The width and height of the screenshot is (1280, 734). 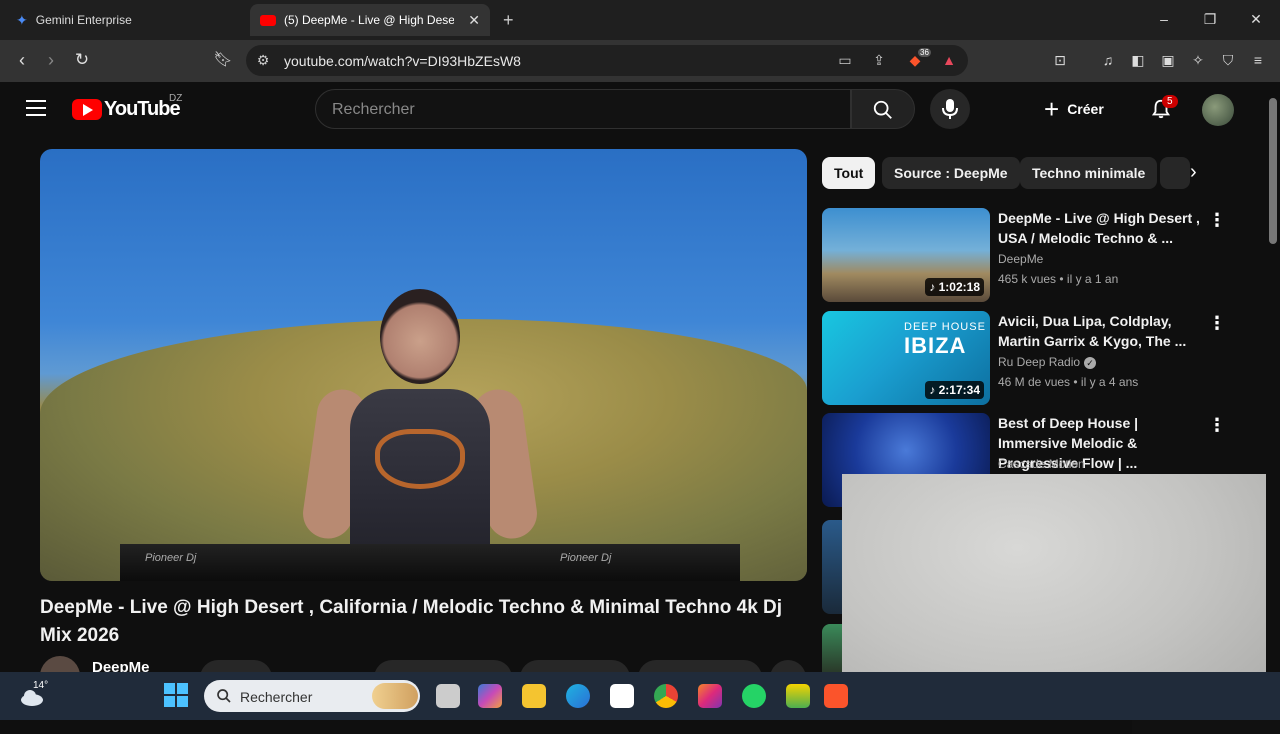 What do you see at coordinates (1108, 60) in the screenshot?
I see `media-icon: ♫` at bounding box center [1108, 60].